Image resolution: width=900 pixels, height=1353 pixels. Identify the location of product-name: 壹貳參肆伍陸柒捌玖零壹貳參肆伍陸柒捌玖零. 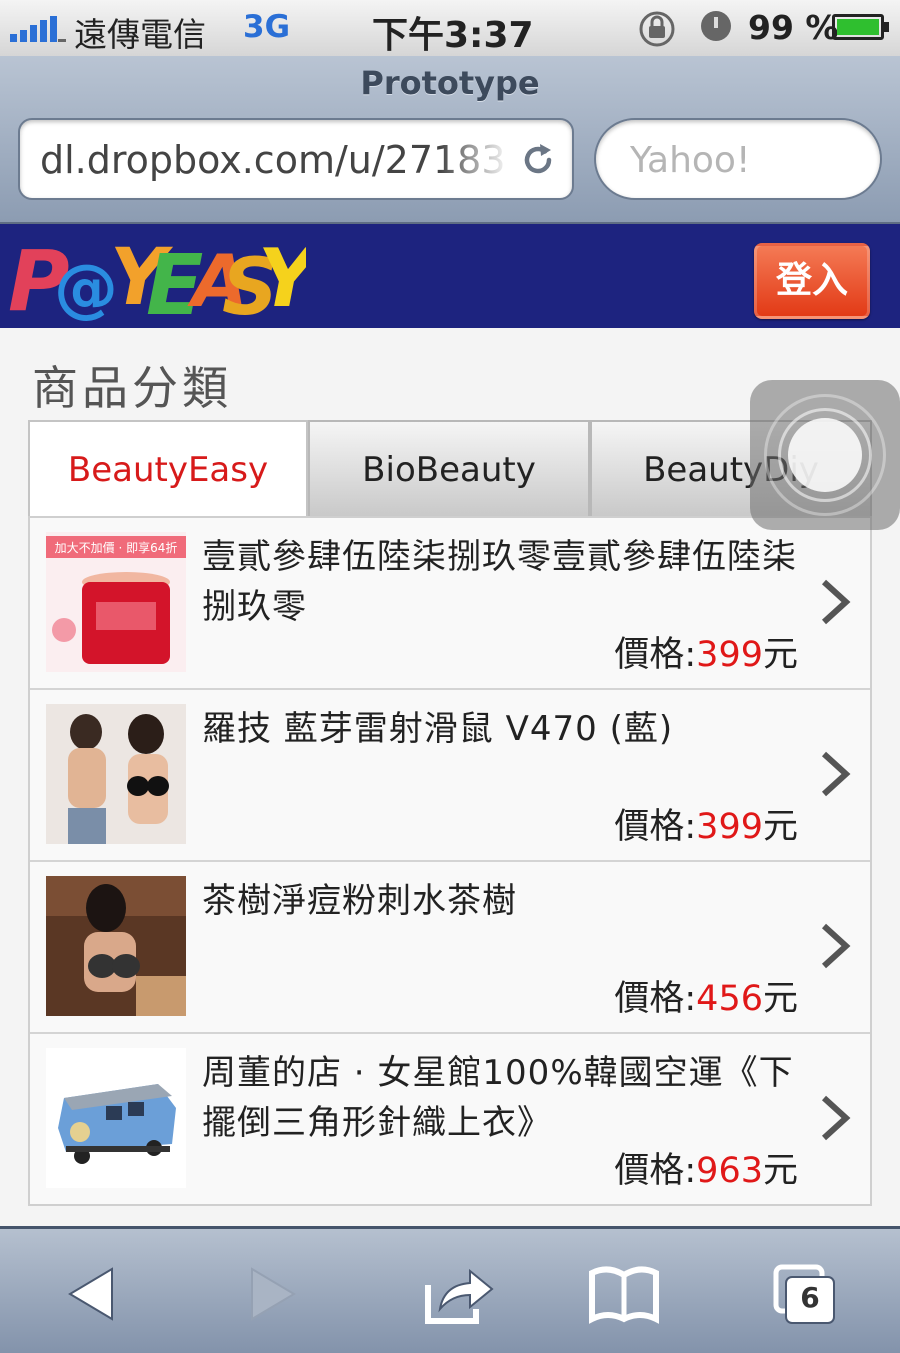
(499, 582).